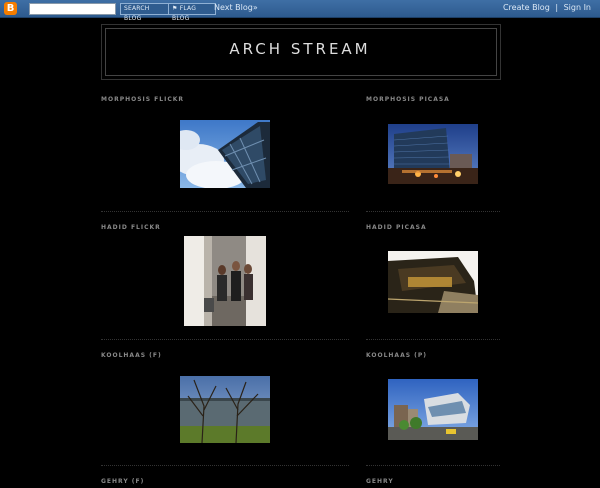  Describe the element at coordinates (131, 227) in the screenshot. I see `widget-title: HADID FLICKR` at that location.